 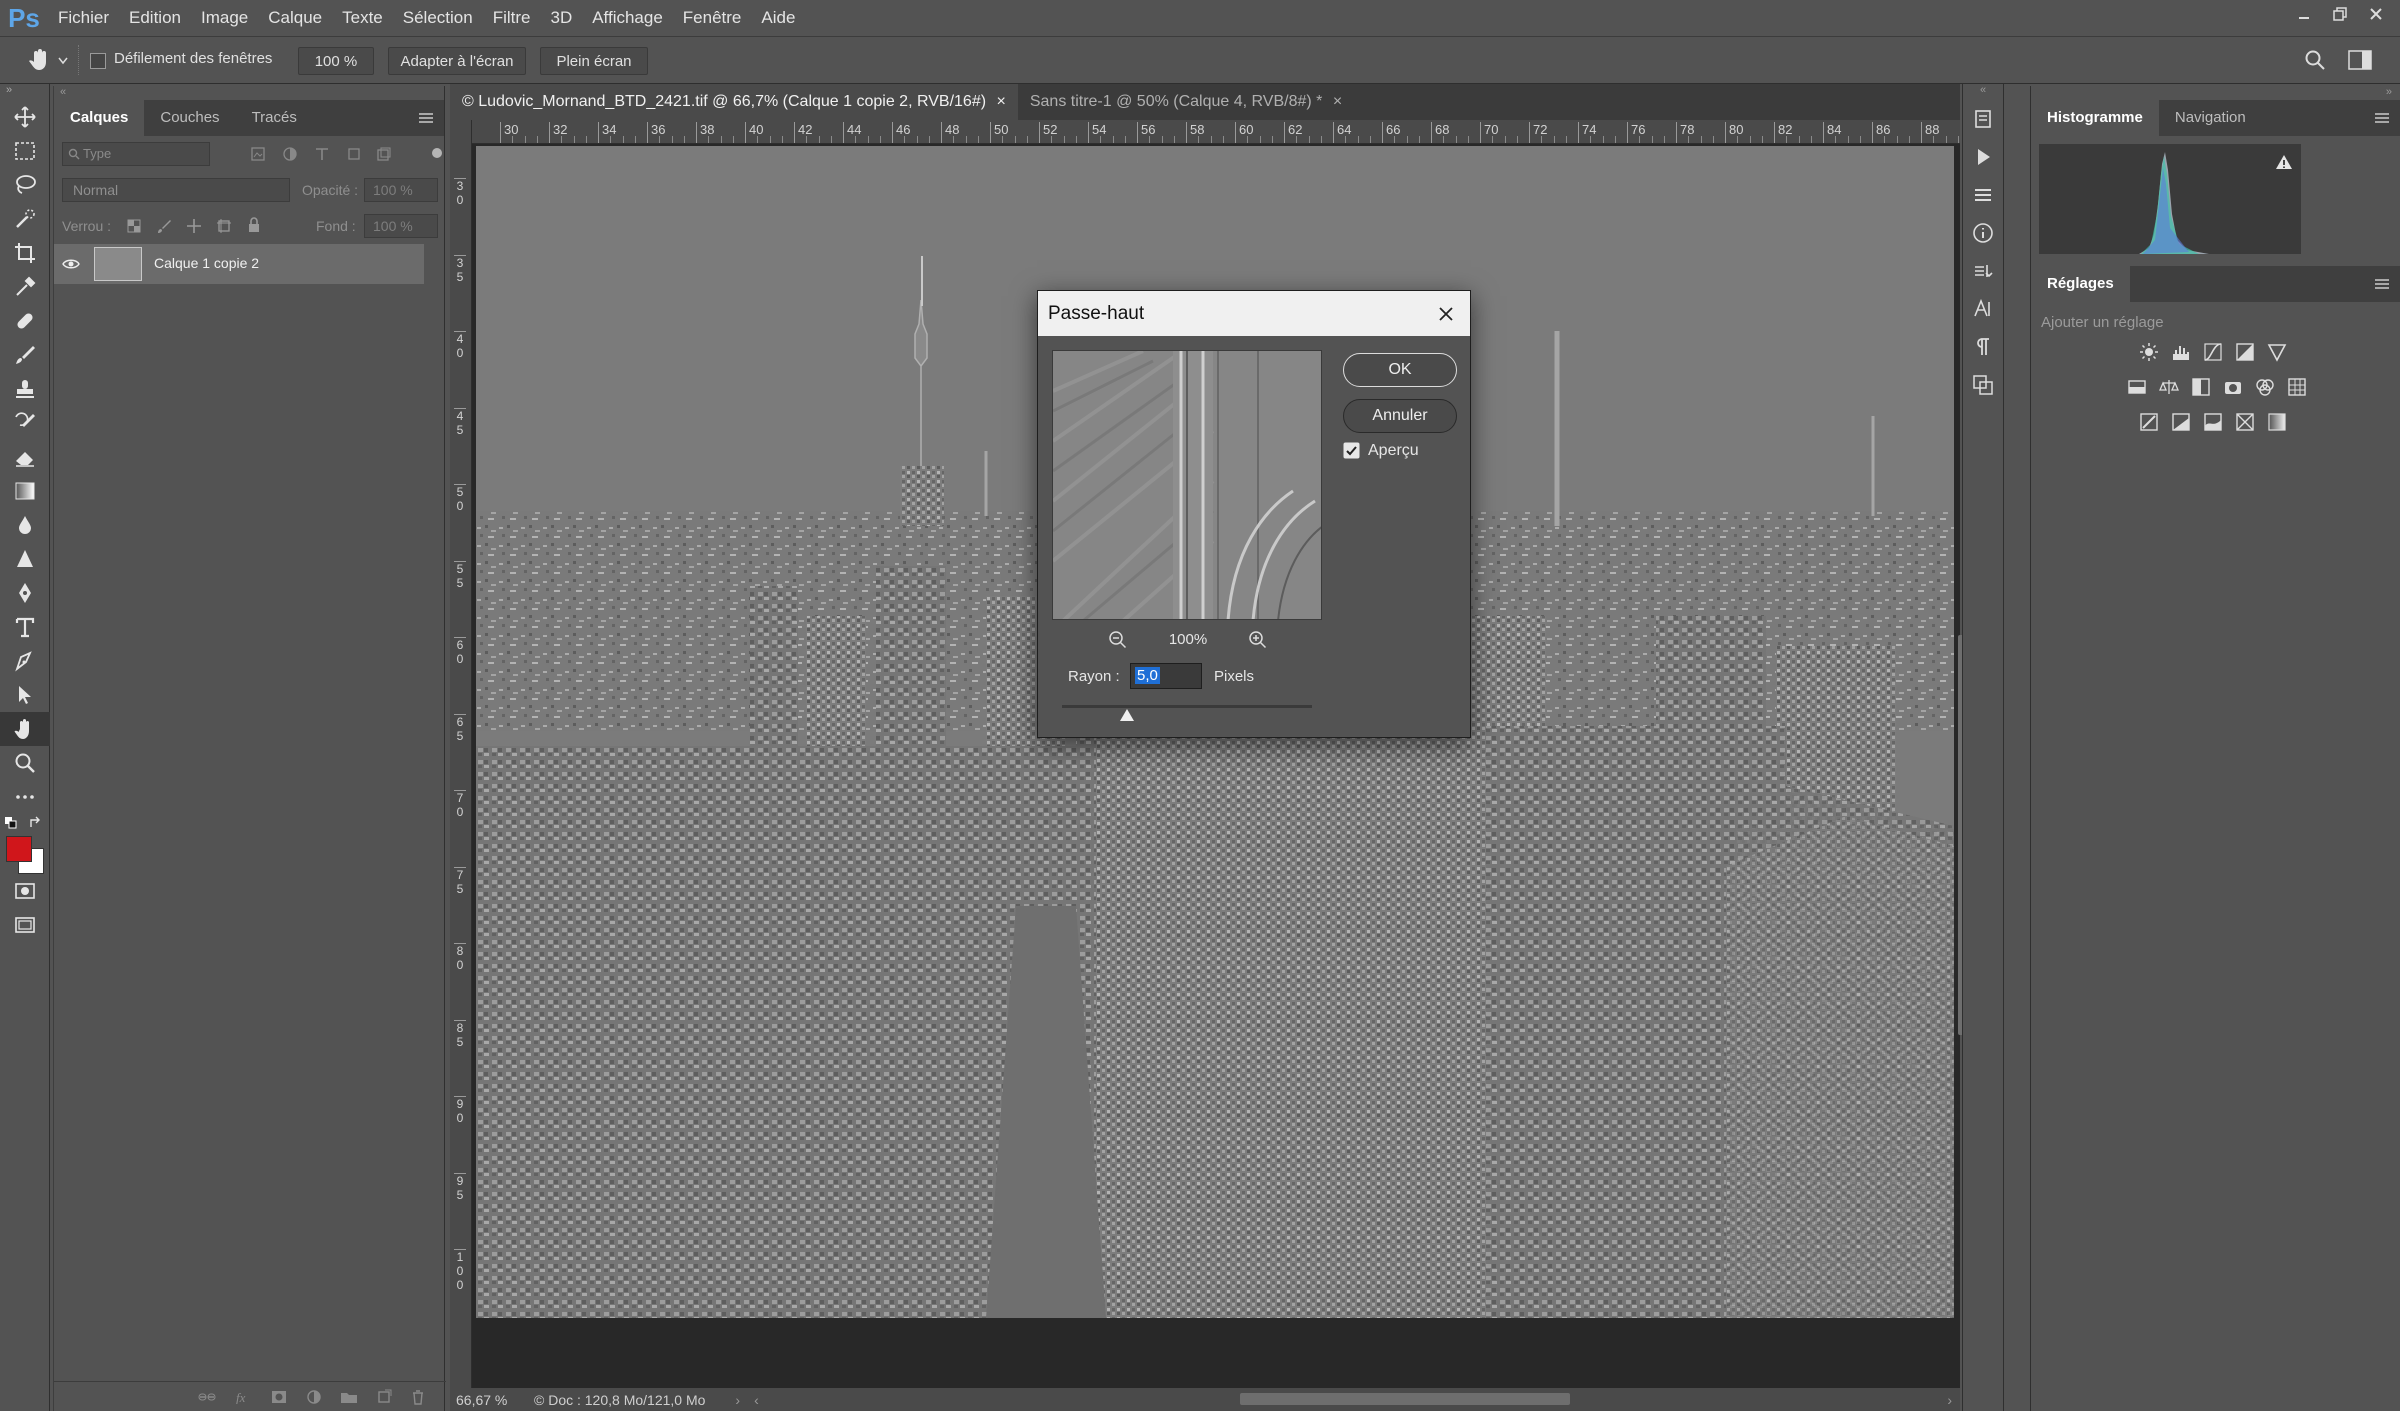 What do you see at coordinates (778, 18) in the screenshot?
I see `menu-aide: Aide` at bounding box center [778, 18].